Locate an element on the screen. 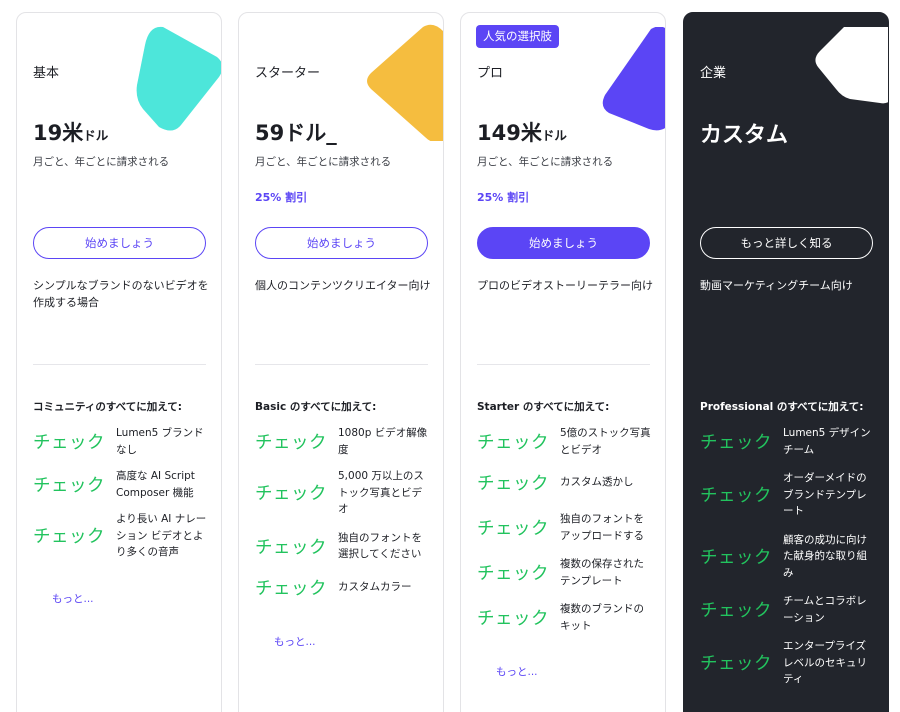 Image resolution: width=900 pixels, height=712 pixels. feature-item: チェック より長い AI ナレーション ビデオとより多くの音声 is located at coordinates (123, 536).